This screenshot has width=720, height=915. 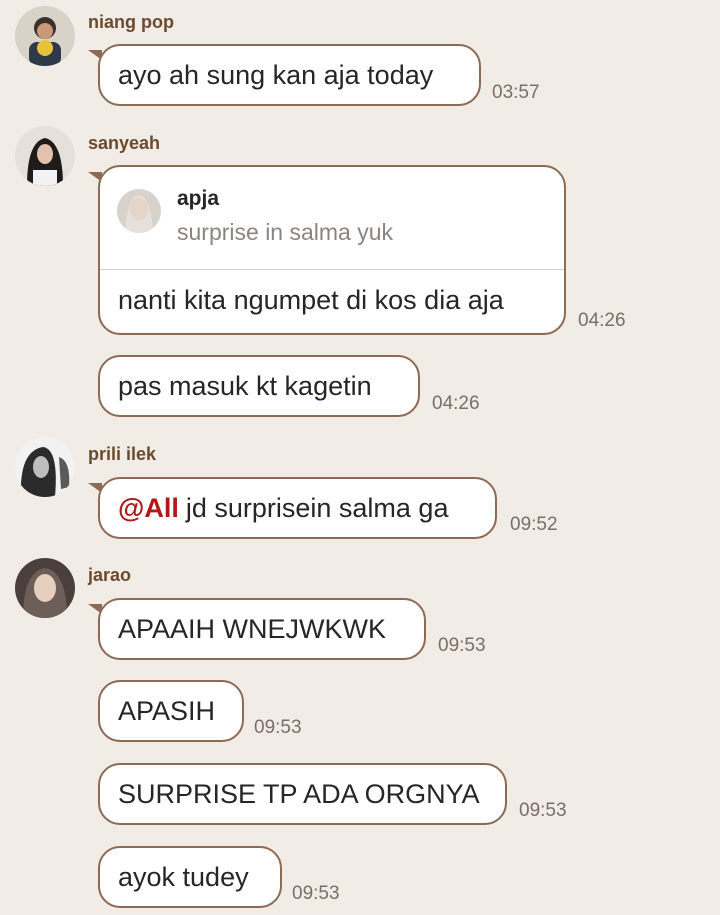 I want to click on mention-all: @All, so click(x=148, y=508).